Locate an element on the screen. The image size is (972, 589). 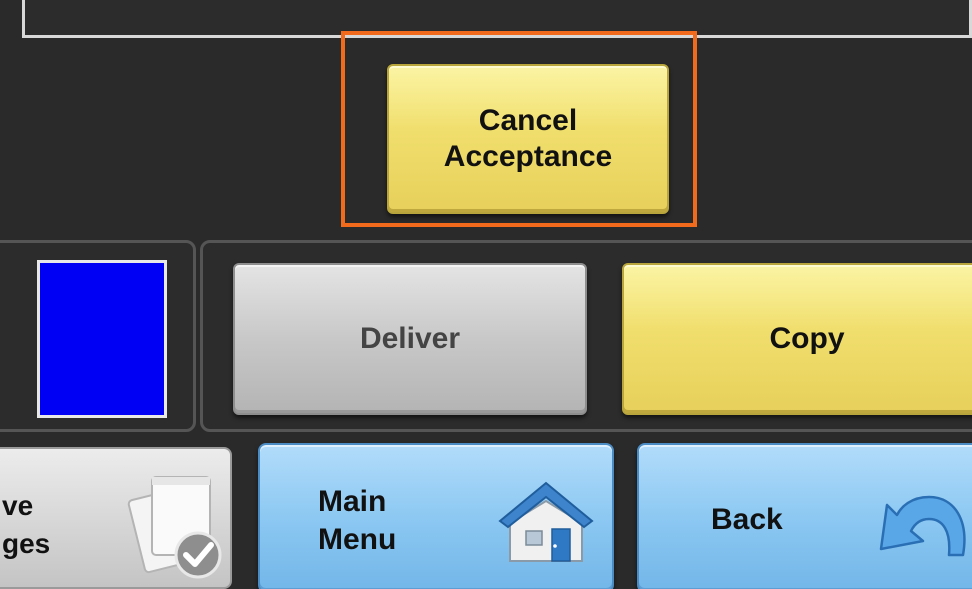
deliver-label: Deliver is located at coordinates (410, 338).